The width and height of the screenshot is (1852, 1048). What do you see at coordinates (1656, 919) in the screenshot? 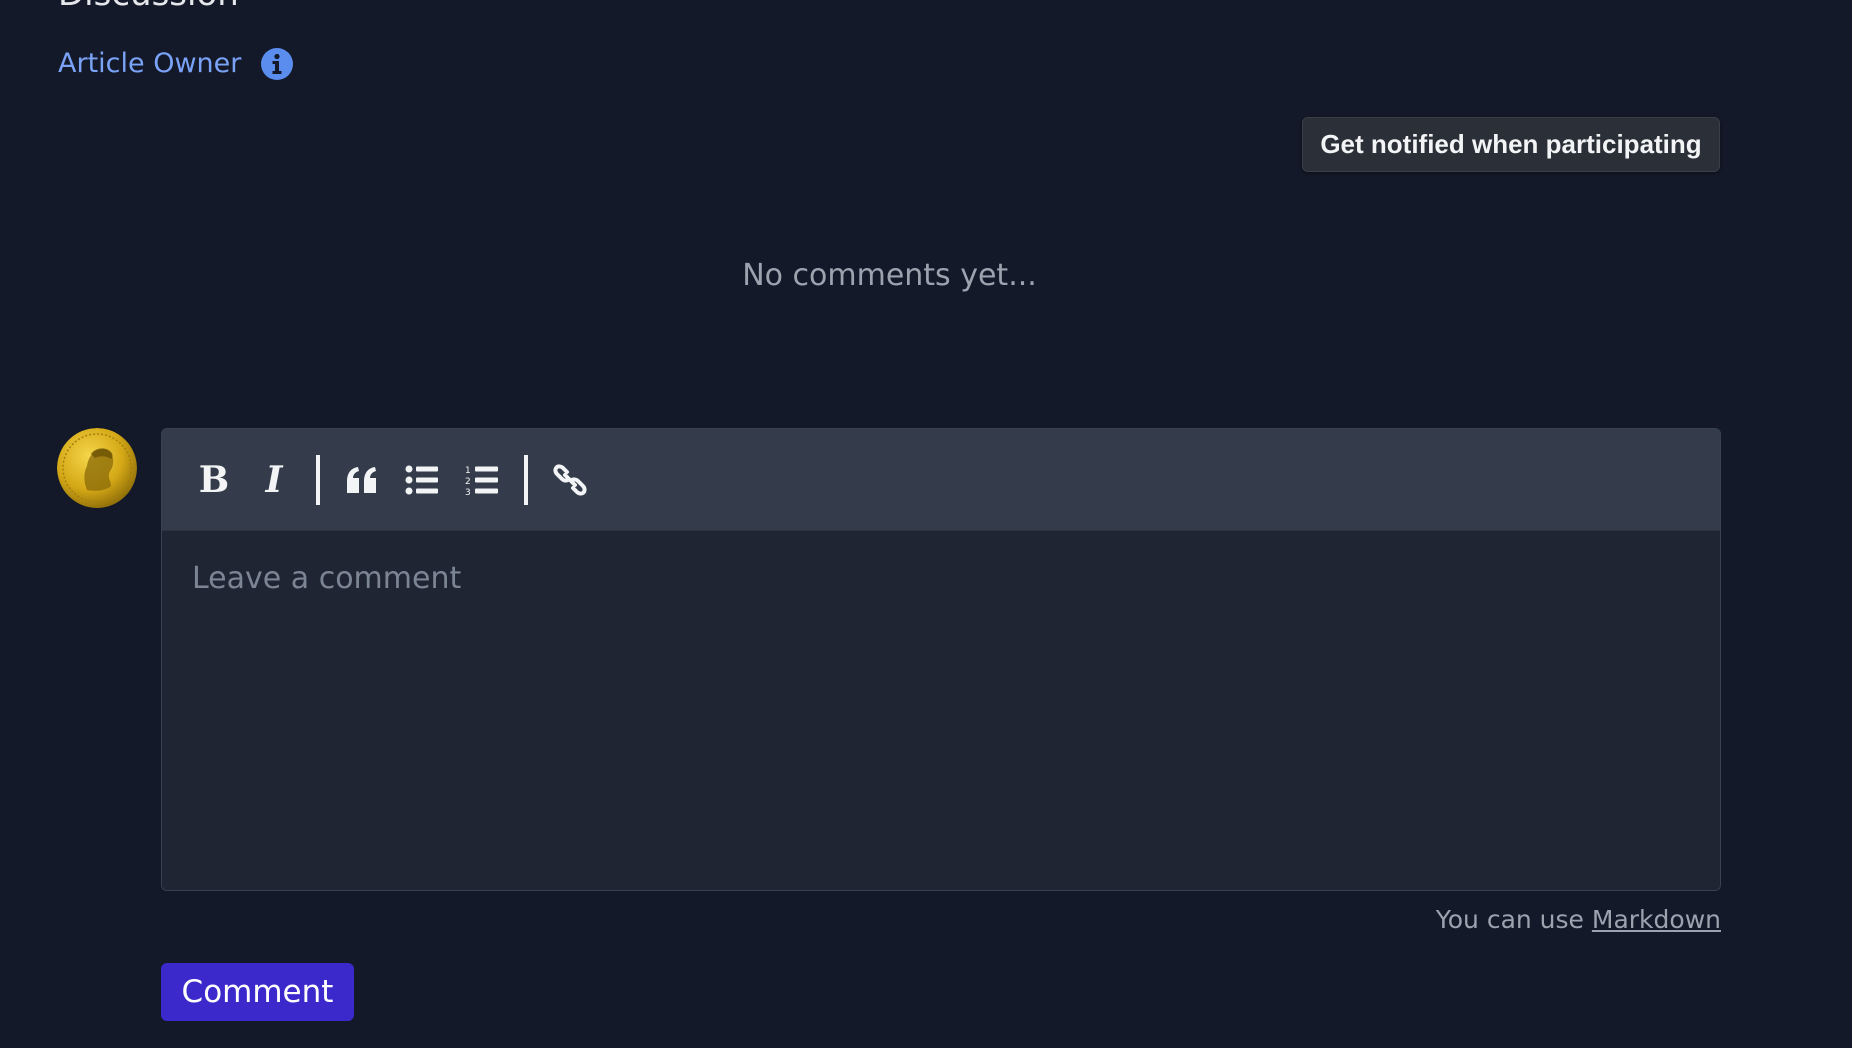
I see `markdown-link: Markdown` at bounding box center [1656, 919].